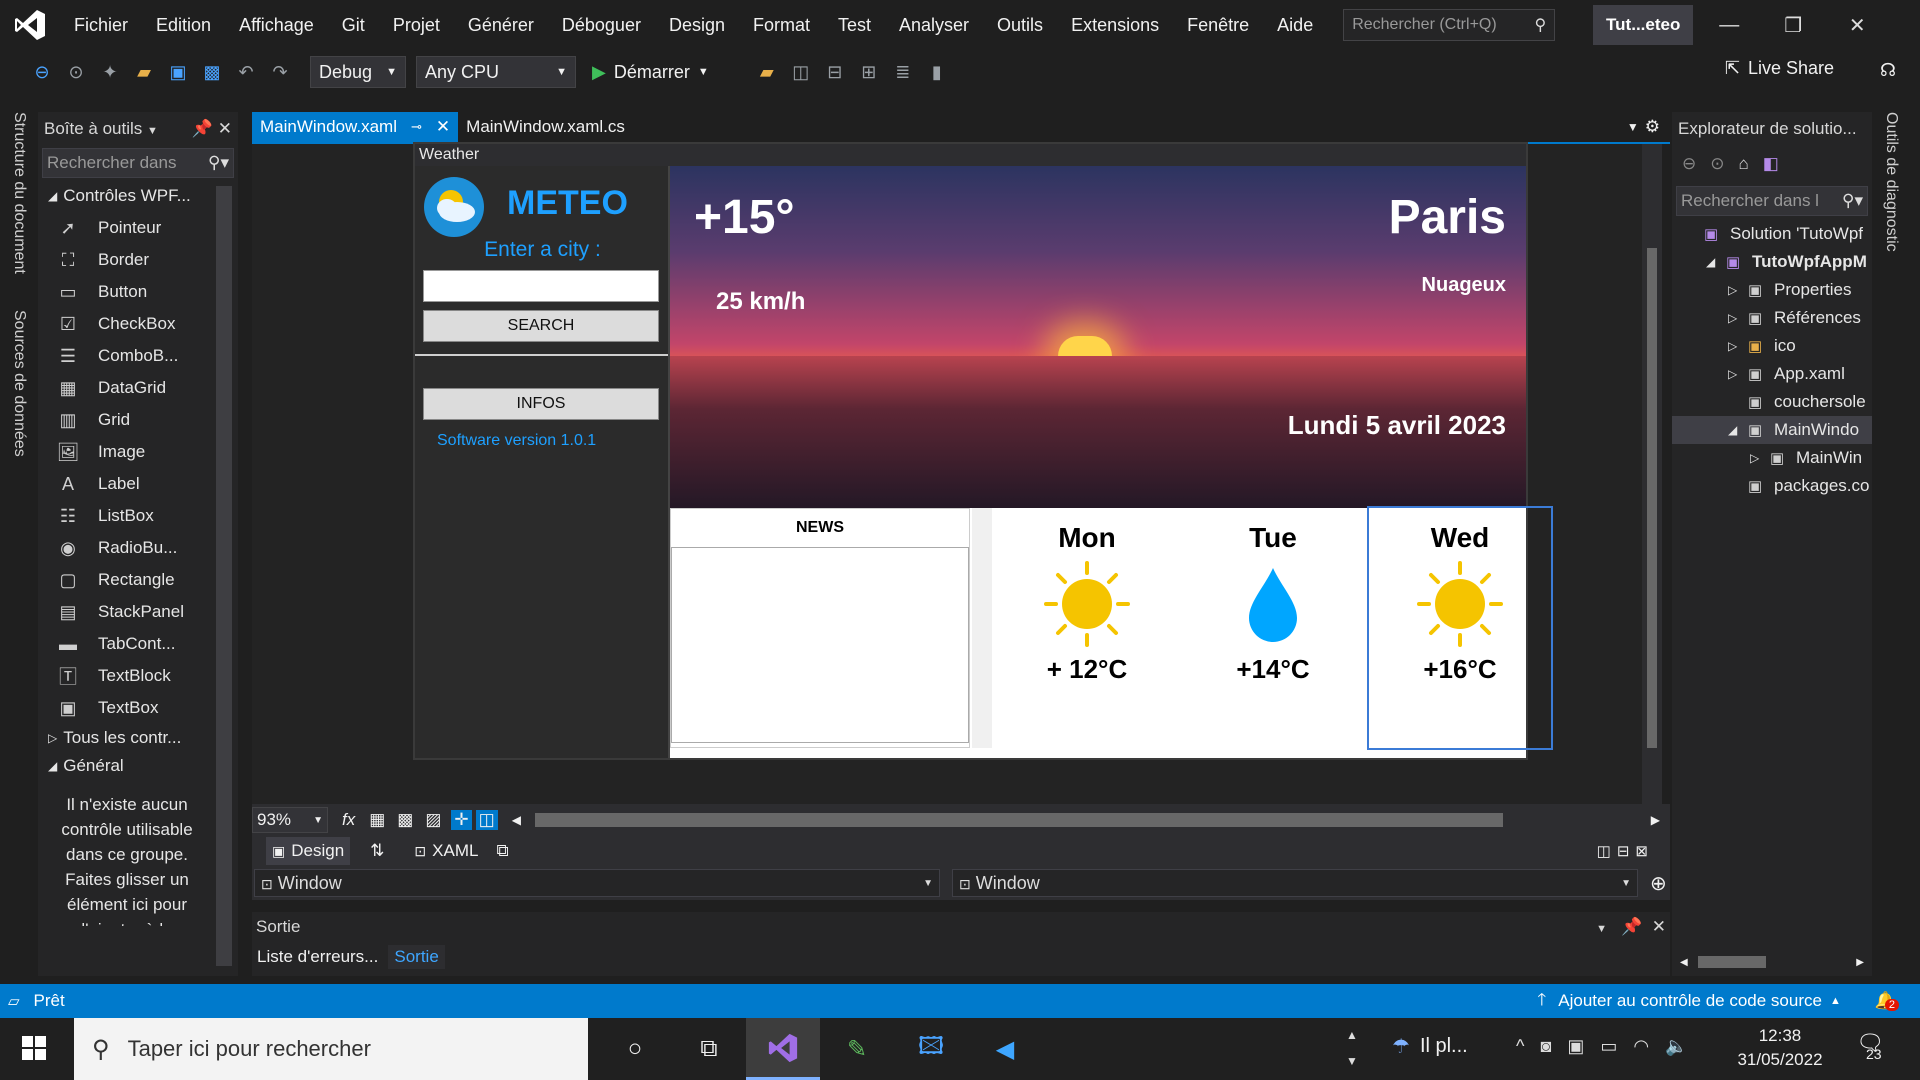 This screenshot has width=1920, height=1080. What do you see at coordinates (138, 260) in the screenshot?
I see `toolbox-item: ⛶ Border` at bounding box center [138, 260].